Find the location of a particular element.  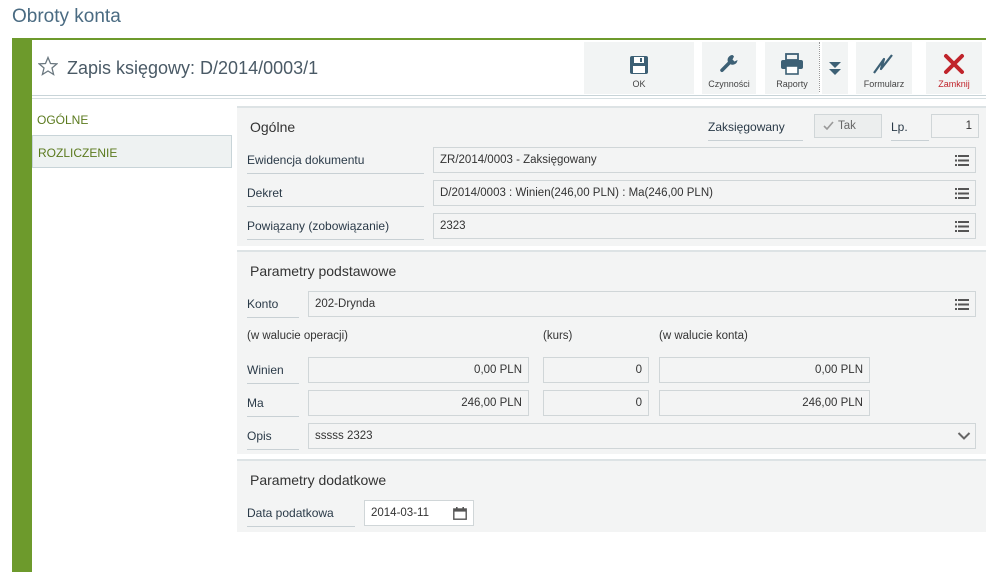

raporty-dropdown-button is located at coordinates (835, 68).